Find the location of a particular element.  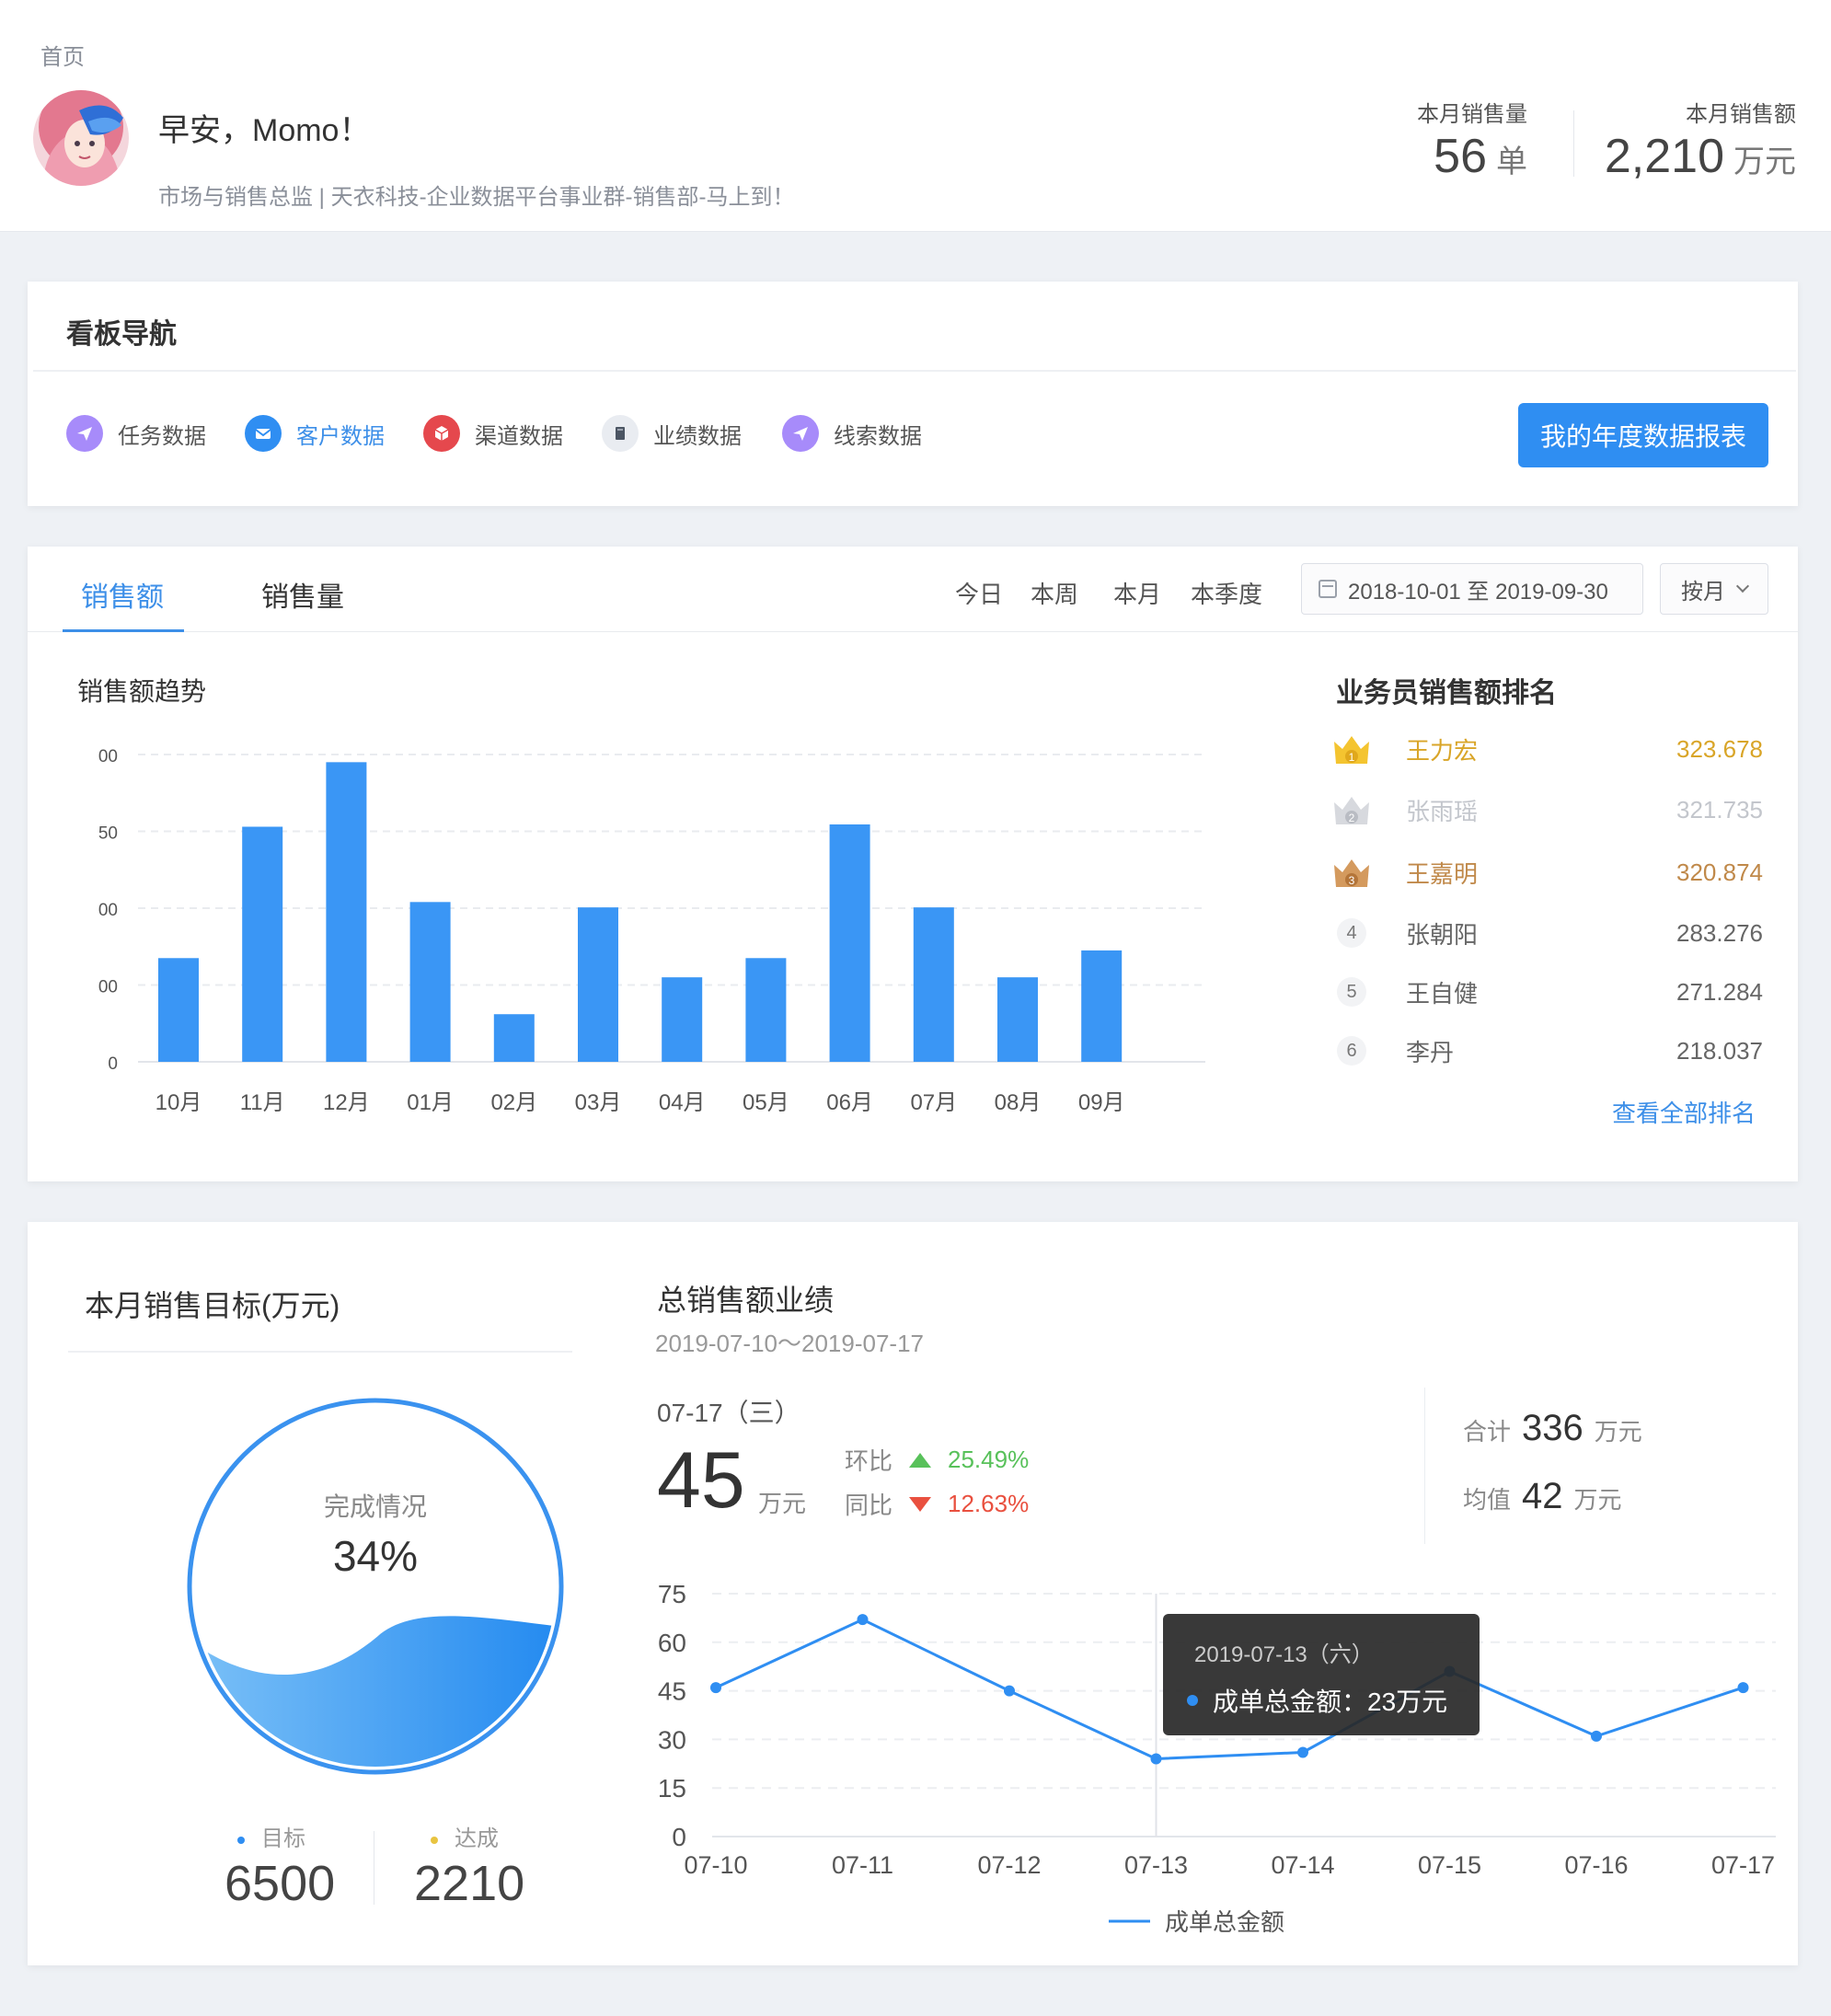

x-tick-label: 10月 is located at coordinates (178, 1102).